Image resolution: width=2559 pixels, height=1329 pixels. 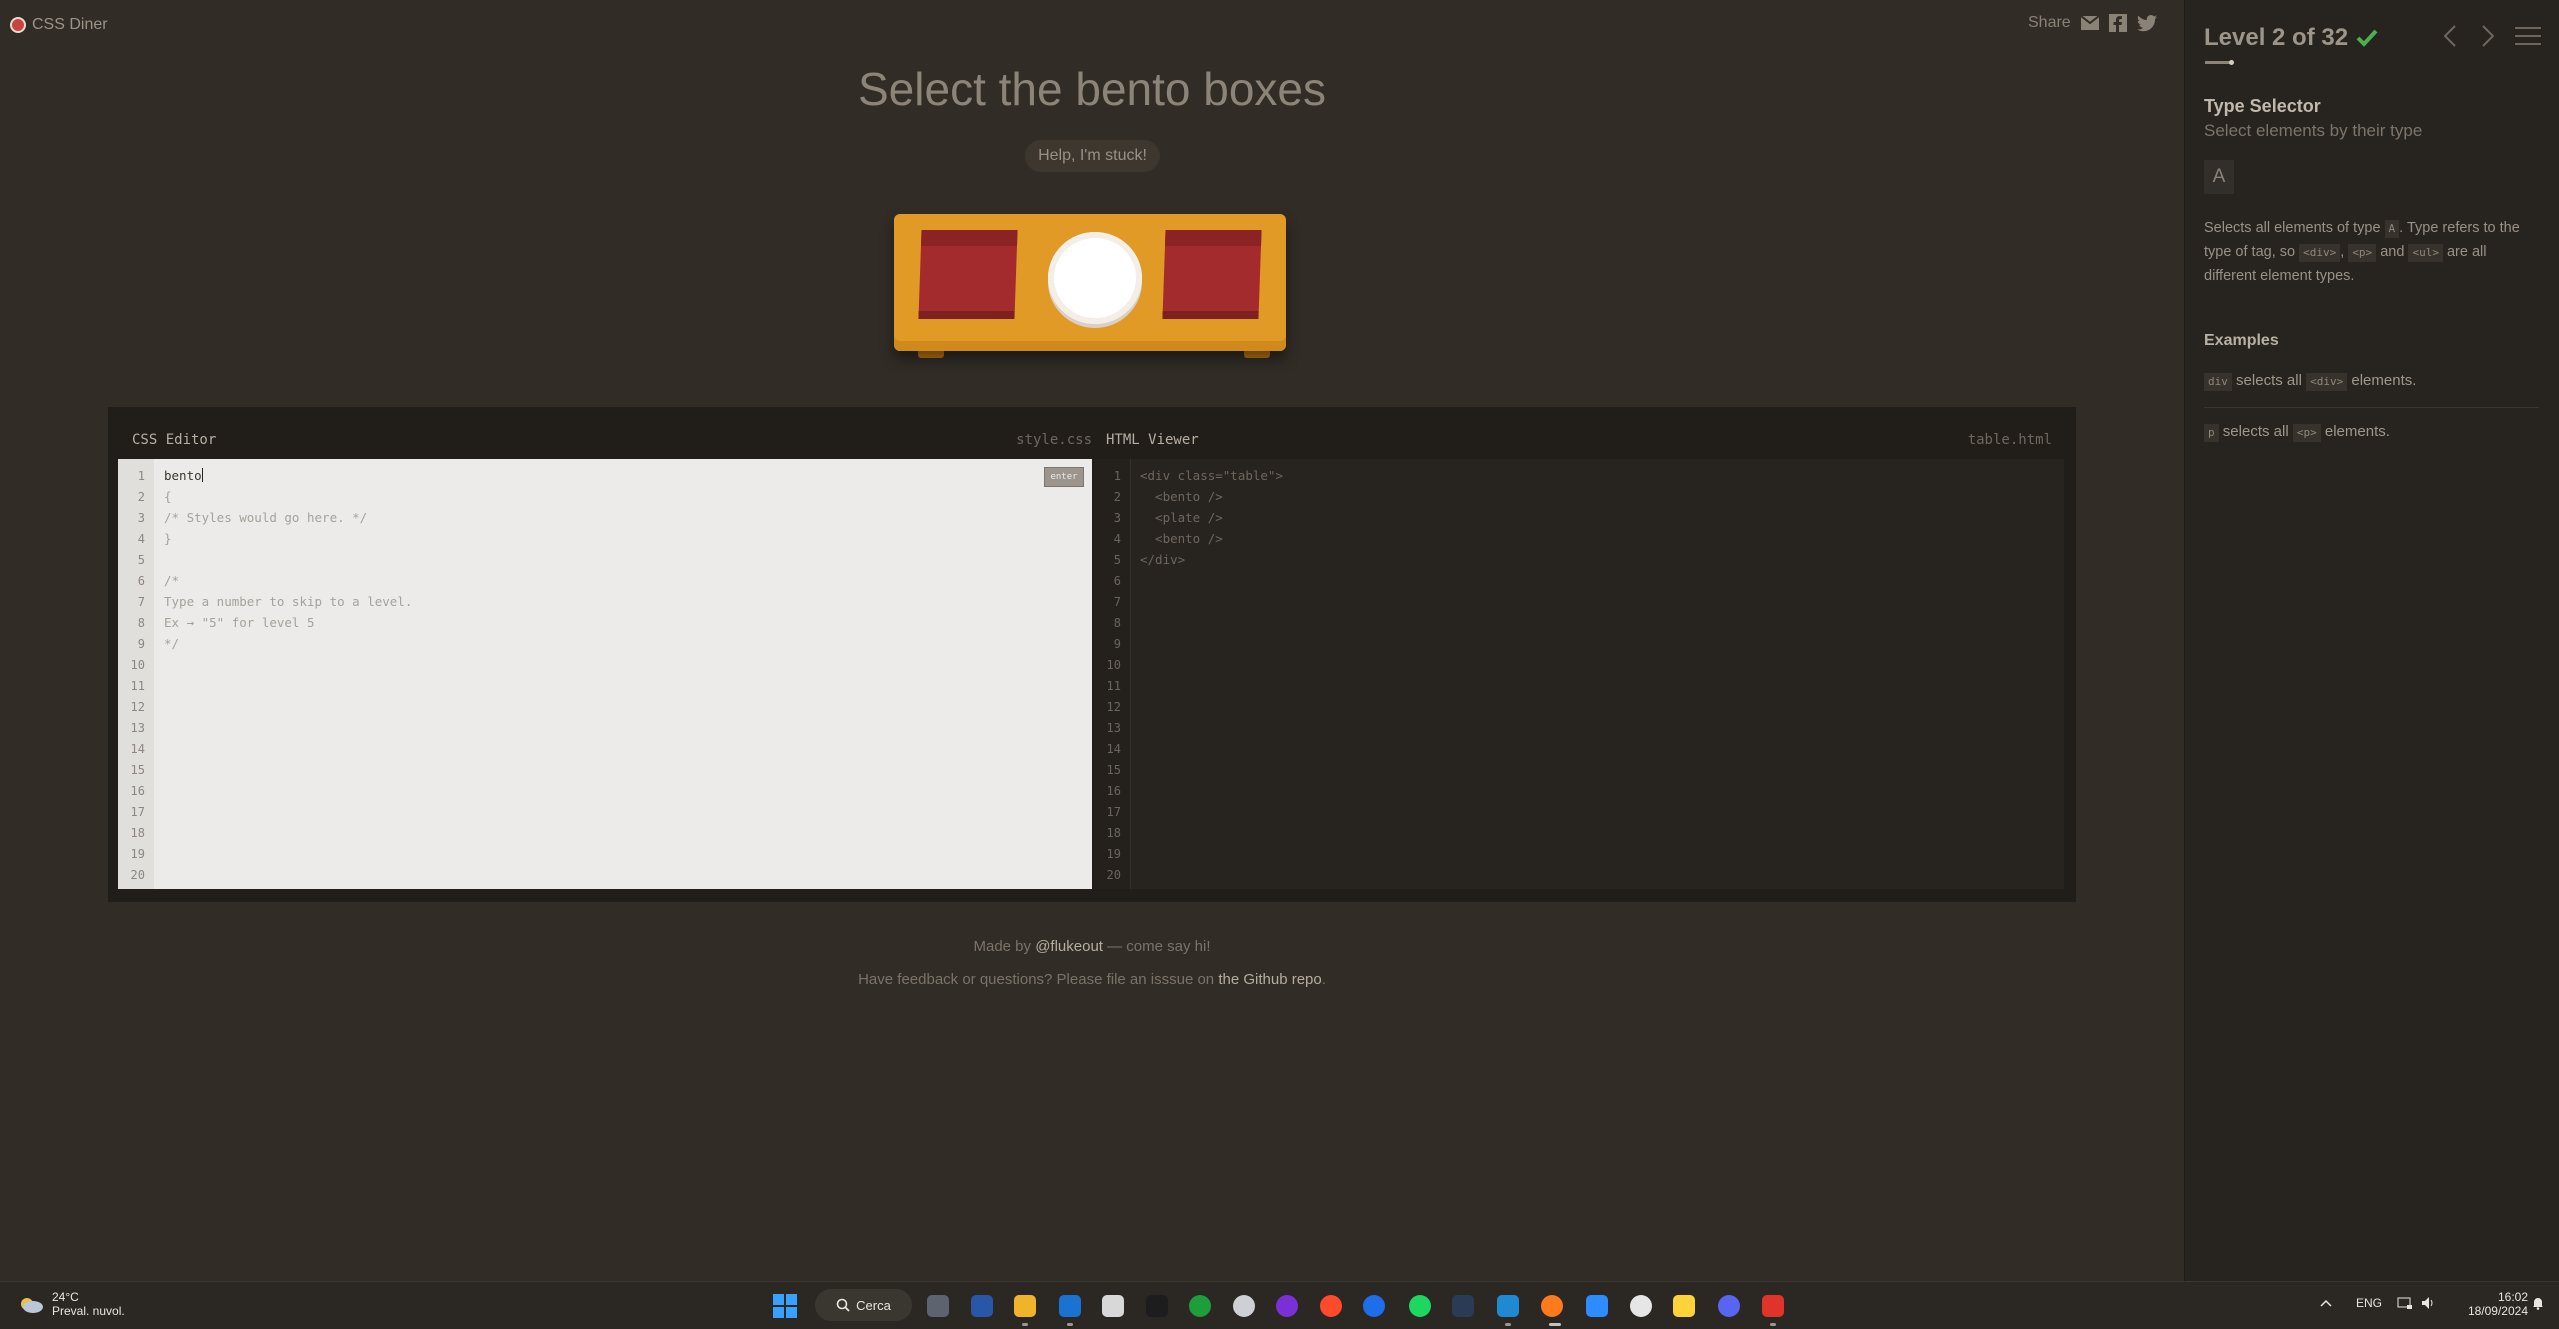 What do you see at coordinates (2405, 1304) in the screenshot?
I see `network-icon` at bounding box center [2405, 1304].